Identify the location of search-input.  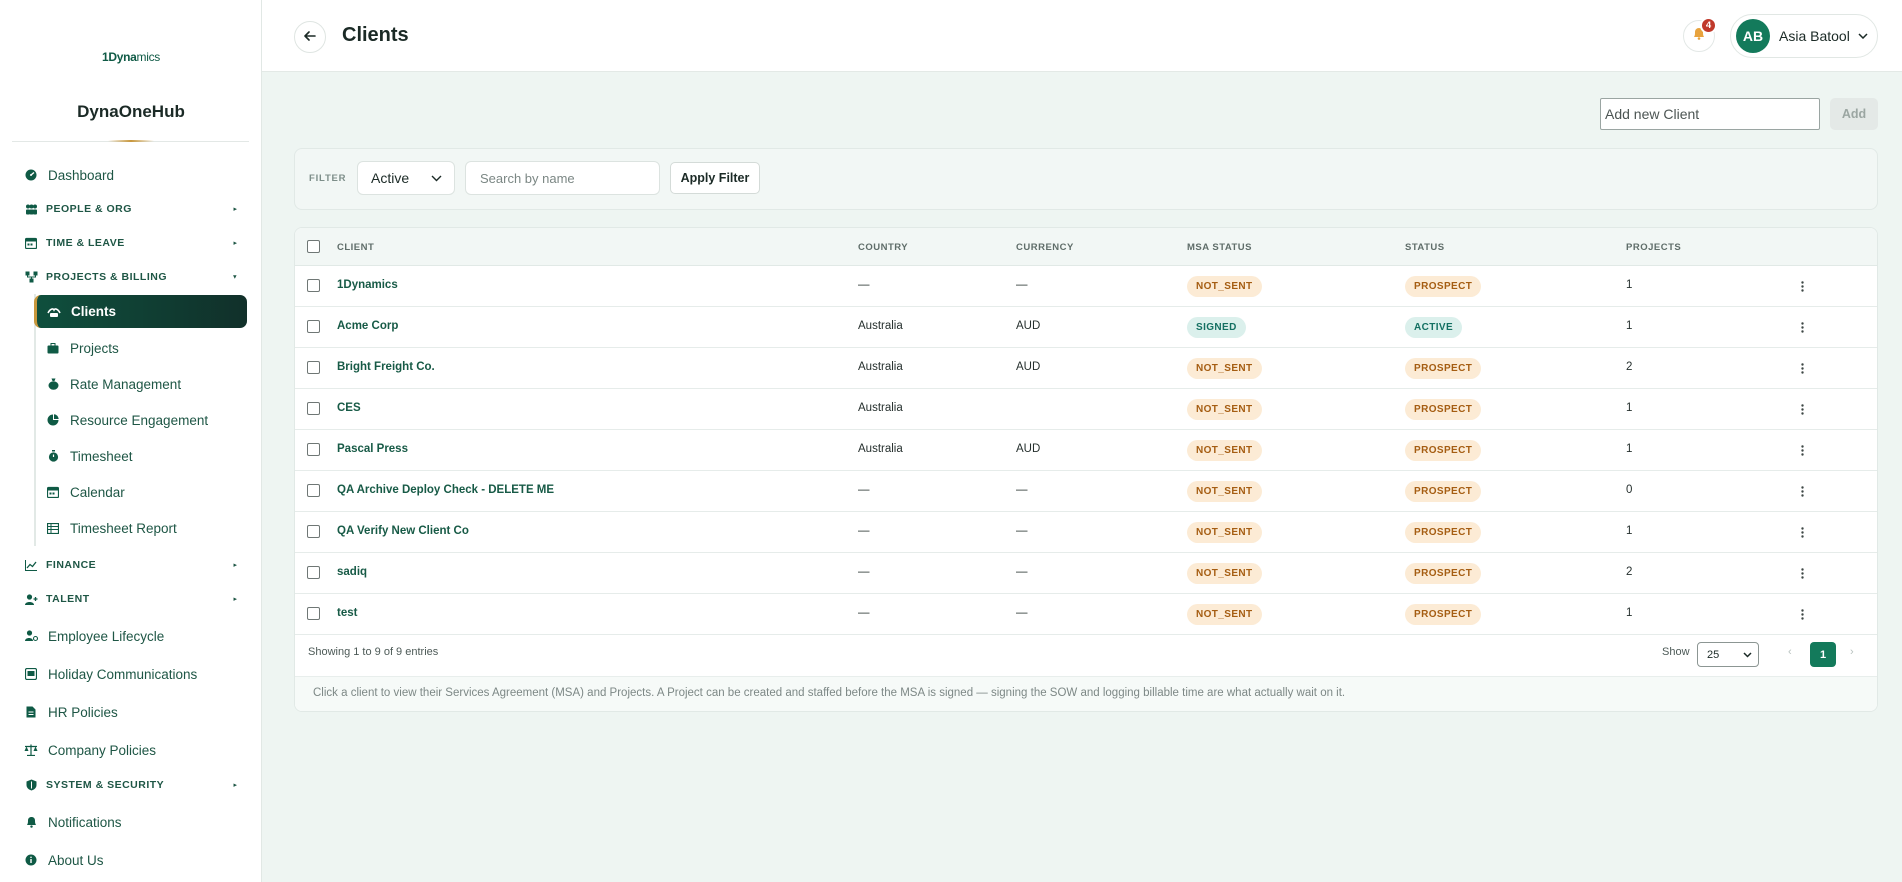
(562, 178).